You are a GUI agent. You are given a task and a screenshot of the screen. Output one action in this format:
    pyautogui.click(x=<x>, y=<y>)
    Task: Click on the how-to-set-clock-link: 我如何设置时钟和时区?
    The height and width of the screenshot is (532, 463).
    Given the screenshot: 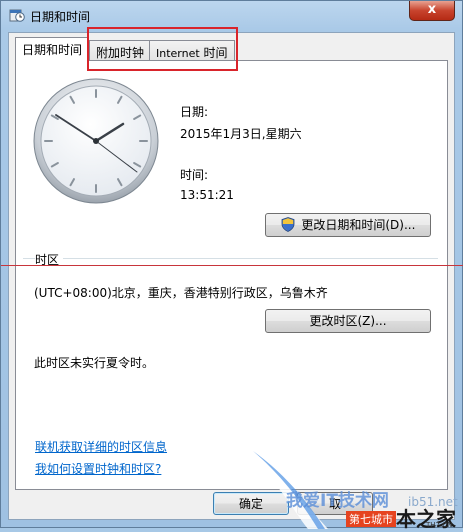 What is the action you would take?
    pyautogui.click(x=98, y=468)
    